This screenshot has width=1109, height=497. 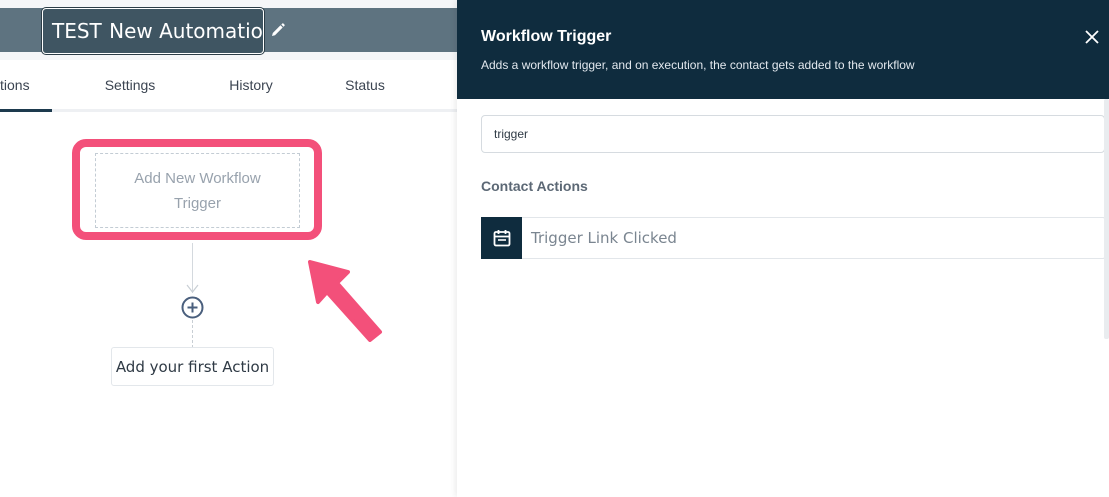 What do you see at coordinates (1106, 219) in the screenshot?
I see `drawer-scrollbar` at bounding box center [1106, 219].